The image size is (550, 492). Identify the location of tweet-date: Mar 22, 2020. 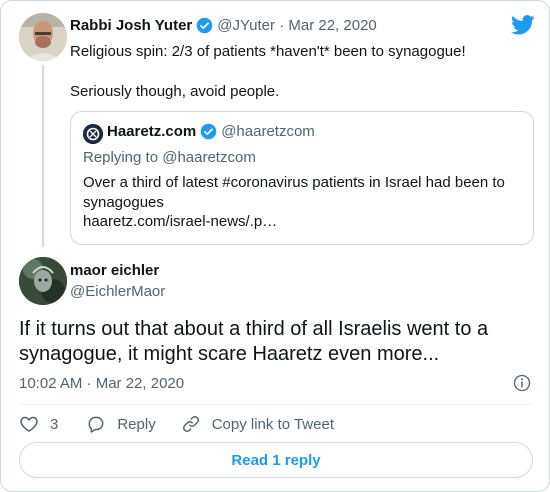
(332, 25).